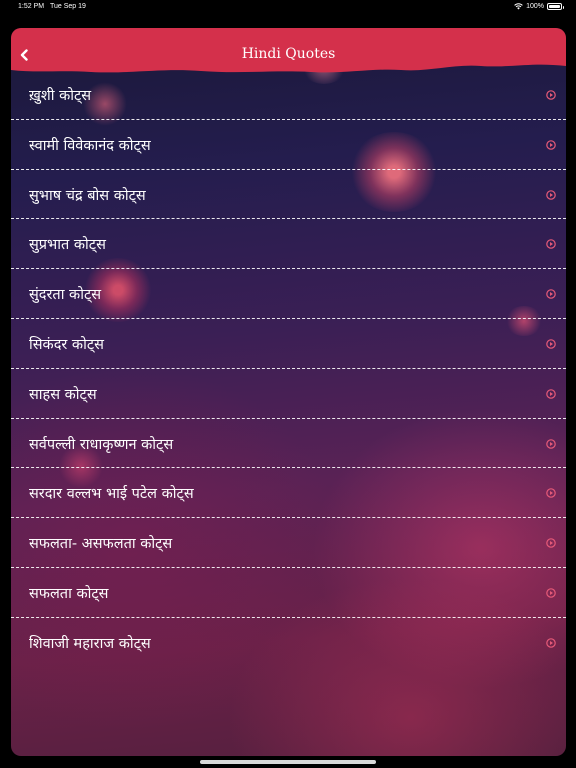 The width and height of the screenshot is (576, 768). Describe the element at coordinates (65, 295) in the screenshot. I see `list-item-label: सुंदरता कोट्स` at that location.